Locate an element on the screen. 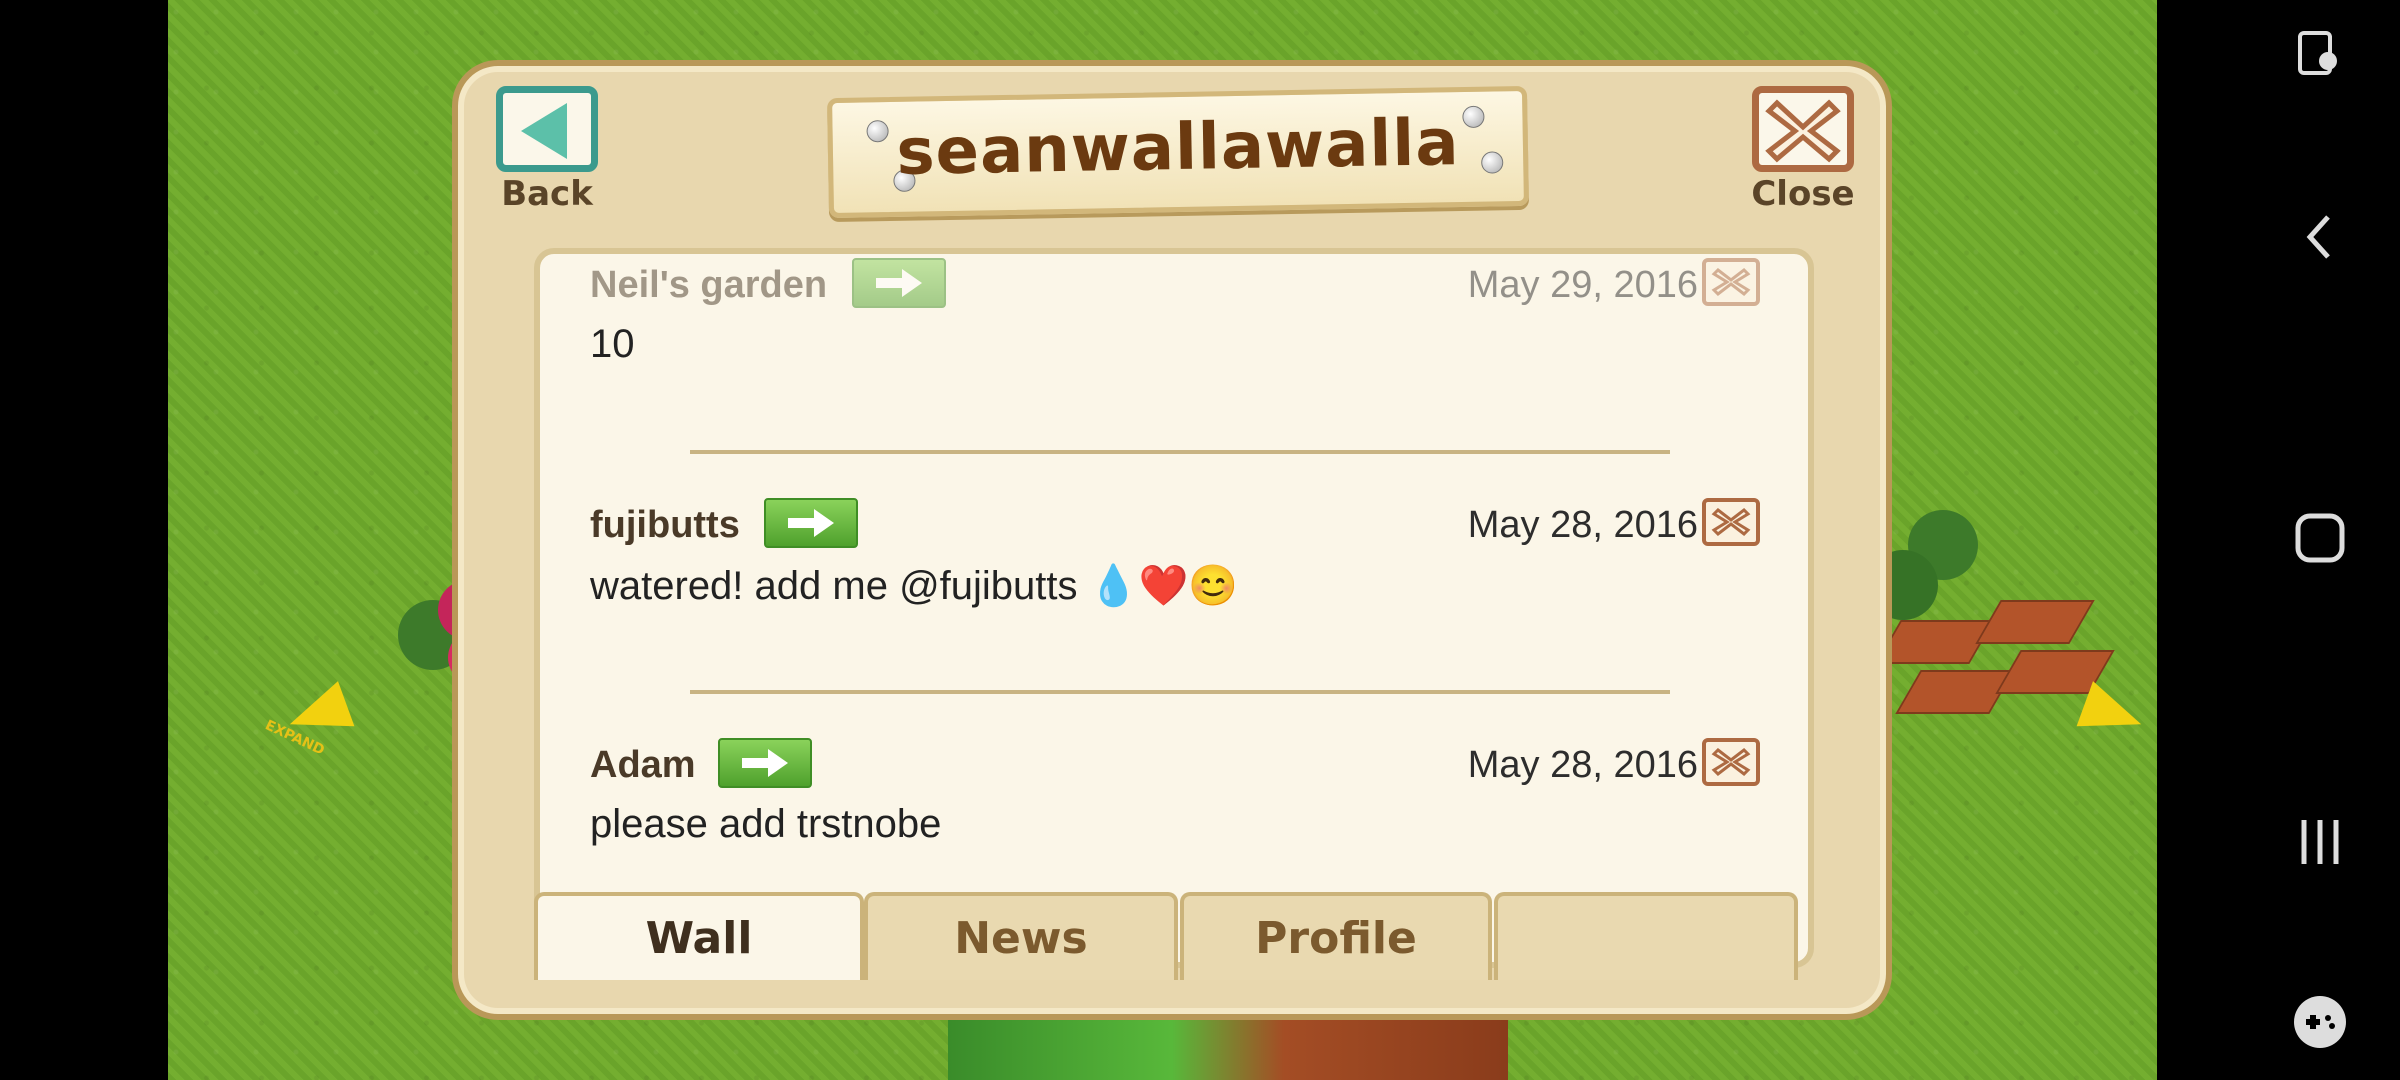 This screenshot has height=1080, width=2400. post-date: May 29, 2016 is located at coordinates (1582, 285).